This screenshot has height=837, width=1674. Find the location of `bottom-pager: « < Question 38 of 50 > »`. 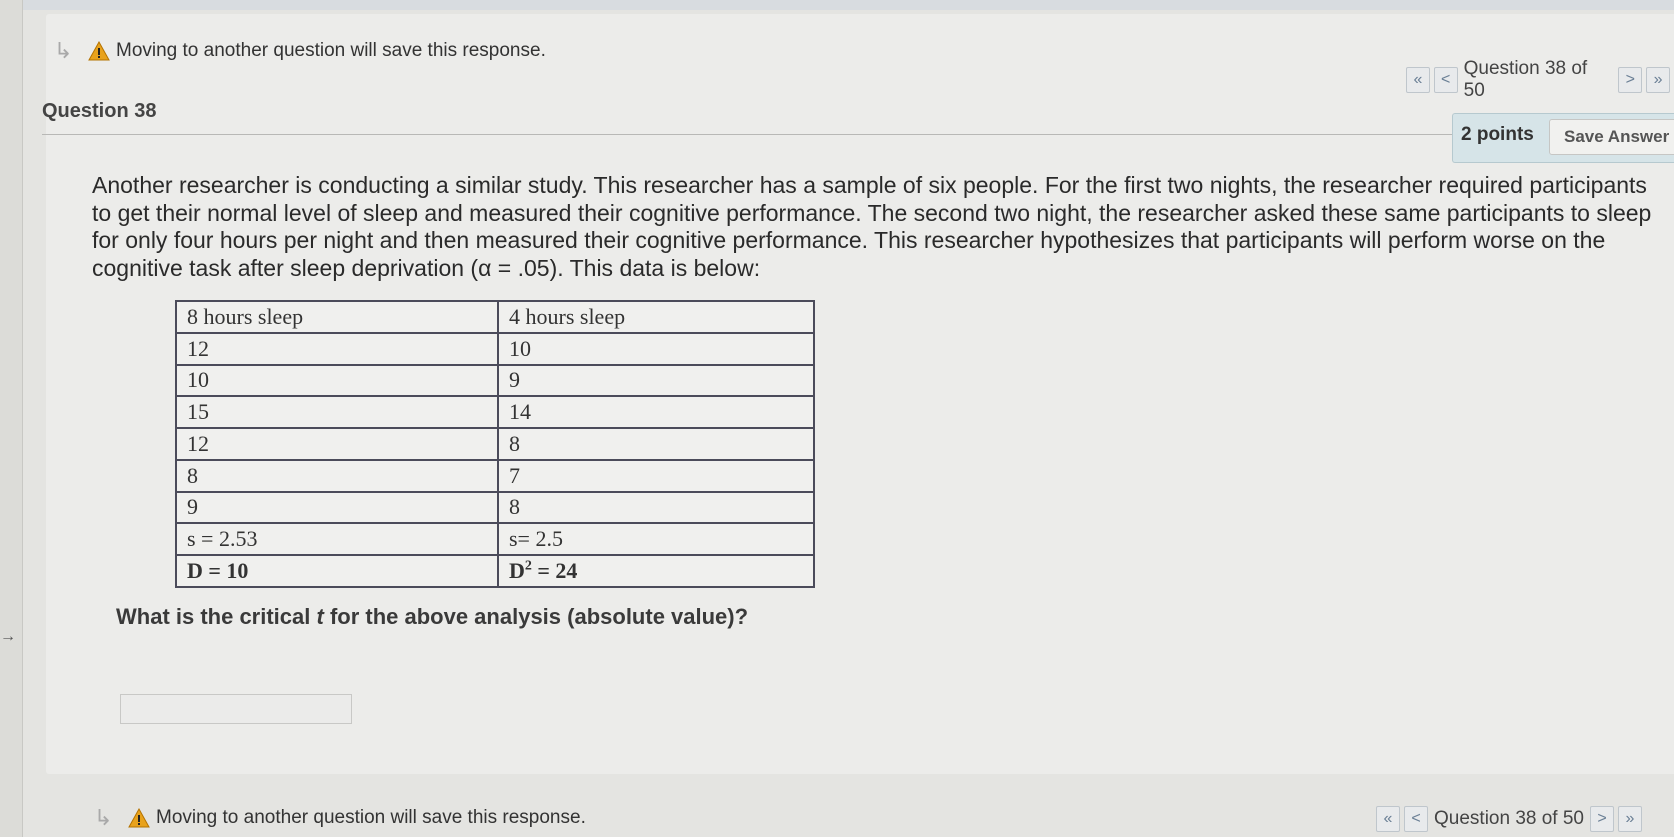

bottom-pager: « < Question 38 of 50 > » is located at coordinates (1511, 819).